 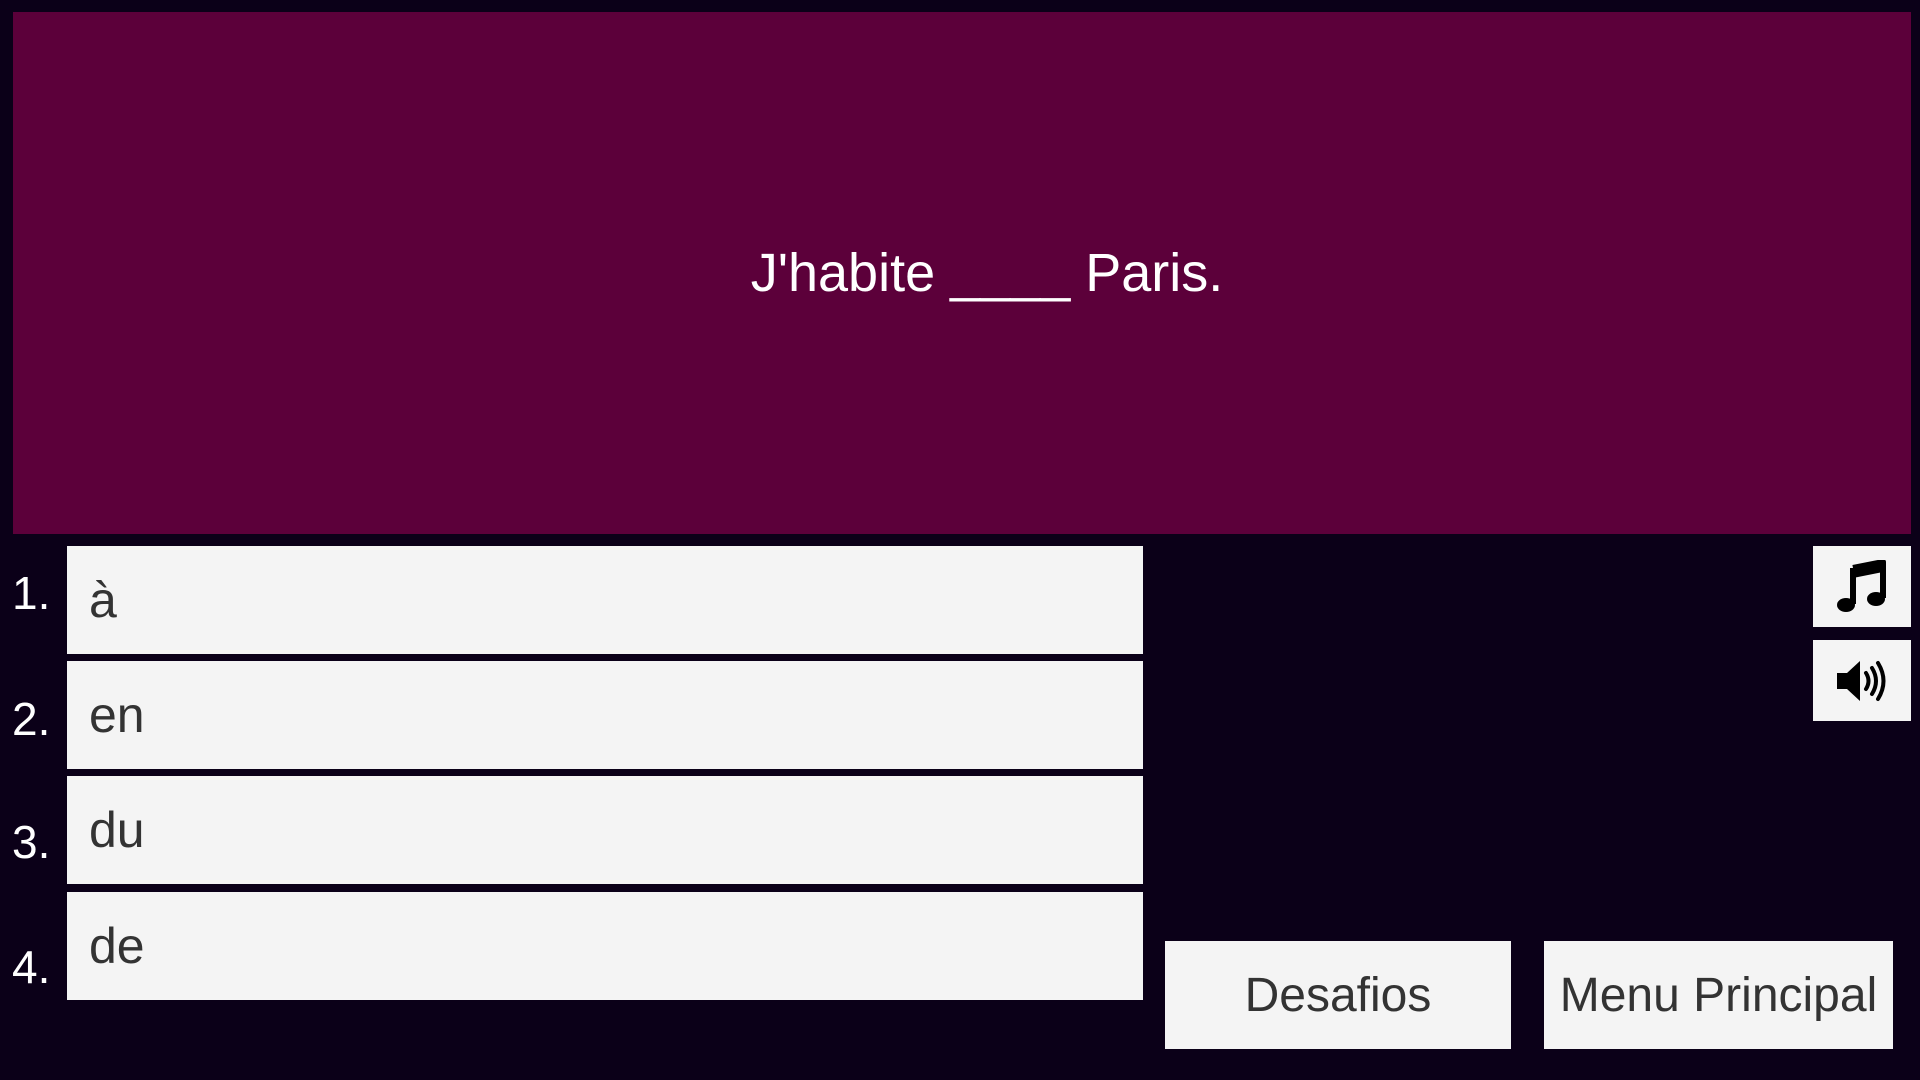 I want to click on sound-toggle-button, so click(x=1862, y=680).